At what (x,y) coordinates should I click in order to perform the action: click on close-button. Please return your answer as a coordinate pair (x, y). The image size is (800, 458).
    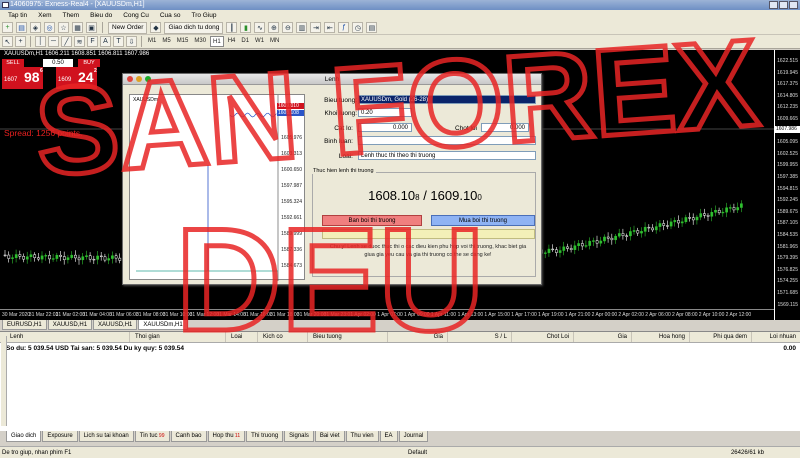
    Looking at the image, I should click on (793, 5).